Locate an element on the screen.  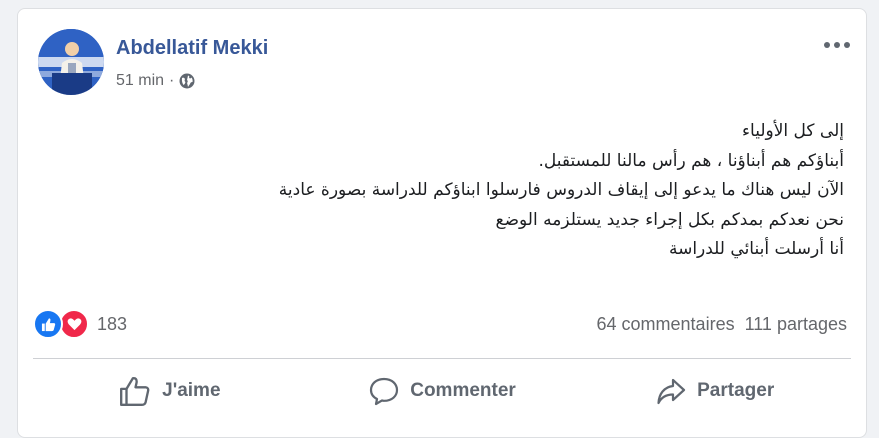
post-text-line: أنا أرسلت أبنائي للدراسة is located at coordinates (756, 249).